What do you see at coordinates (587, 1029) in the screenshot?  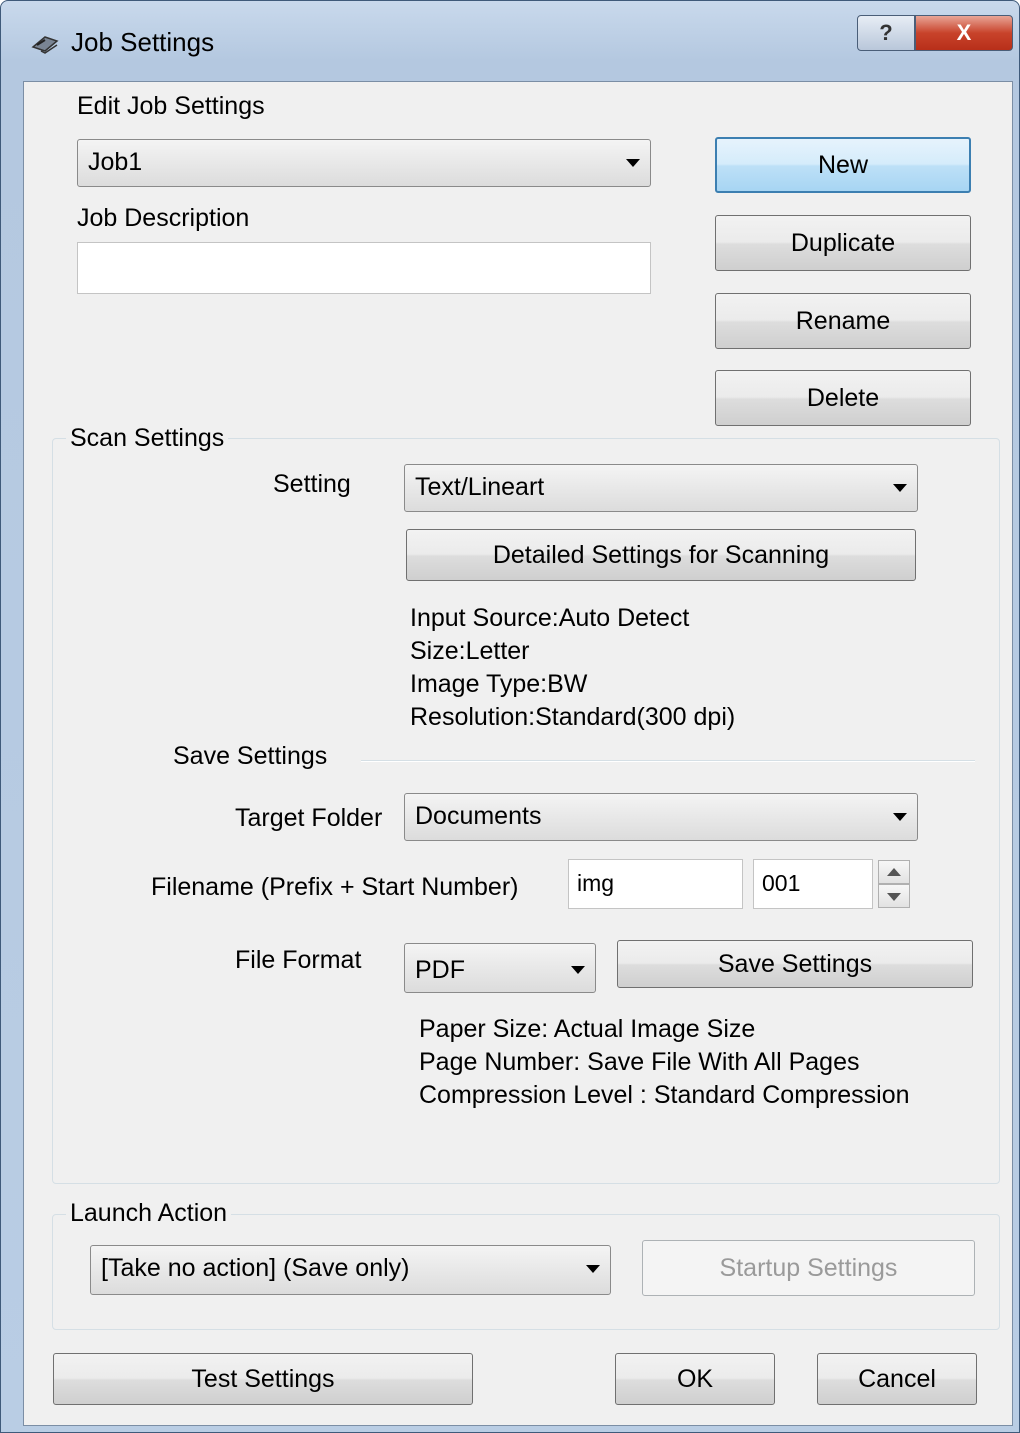 I see `save-info-paper-size: Paper Size: Actual Image Size` at bounding box center [587, 1029].